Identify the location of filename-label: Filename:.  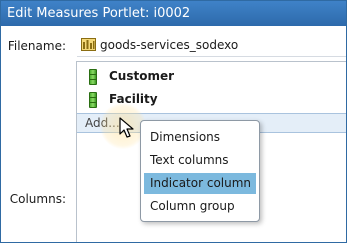
(36, 46).